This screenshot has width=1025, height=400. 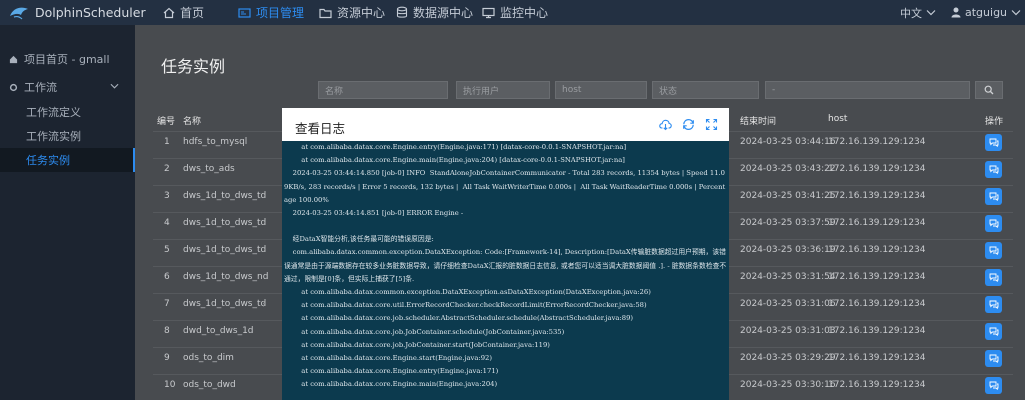 What do you see at coordinates (67, 112) in the screenshot?
I see `sidebar-item-workflow-definition: 工作流定义` at bounding box center [67, 112].